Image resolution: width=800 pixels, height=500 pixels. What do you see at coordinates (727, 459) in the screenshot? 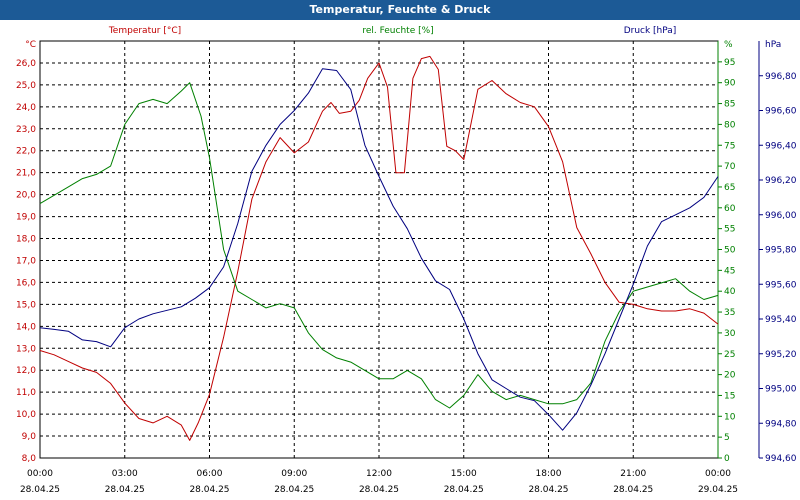
I see `humidity-tick-label: 0` at bounding box center [727, 459].